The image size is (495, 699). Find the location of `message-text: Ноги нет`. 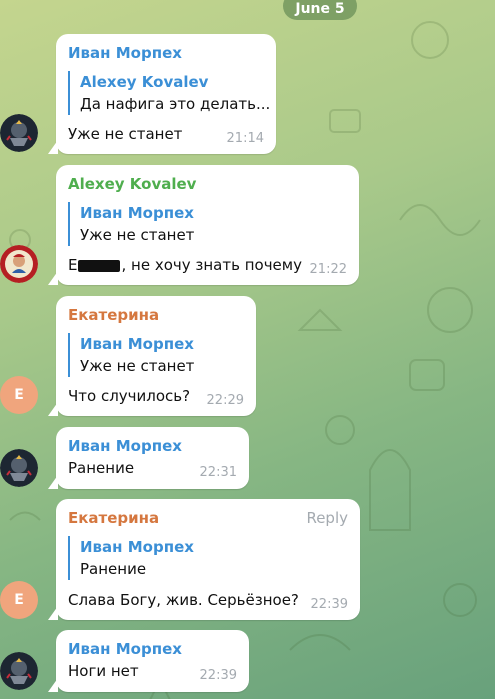

message-text: Ноги нет is located at coordinates (103, 671).